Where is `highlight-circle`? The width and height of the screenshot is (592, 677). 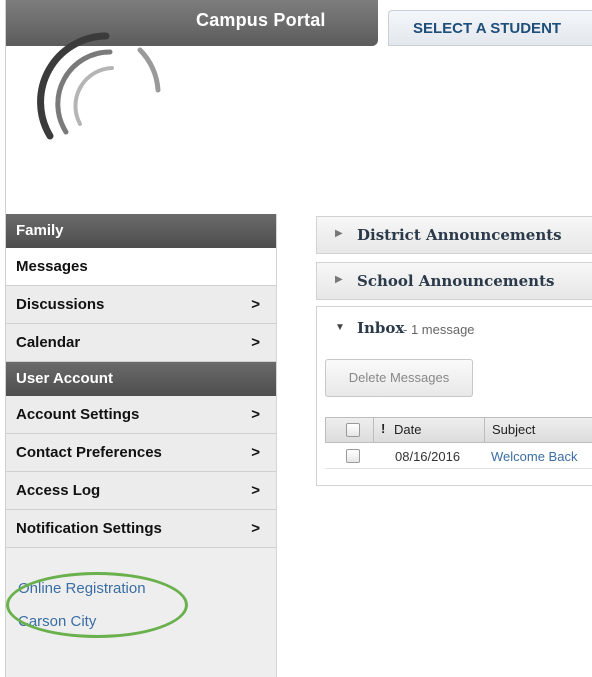 highlight-circle is located at coordinates (97, 605).